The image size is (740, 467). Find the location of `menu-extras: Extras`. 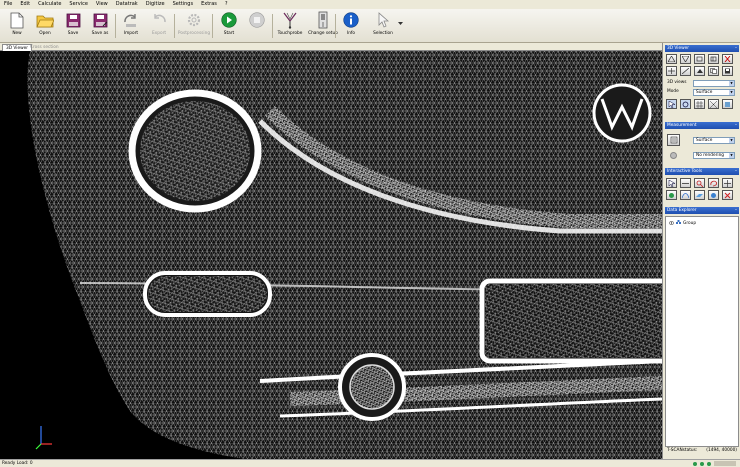

menu-extras: Extras is located at coordinates (209, 4).